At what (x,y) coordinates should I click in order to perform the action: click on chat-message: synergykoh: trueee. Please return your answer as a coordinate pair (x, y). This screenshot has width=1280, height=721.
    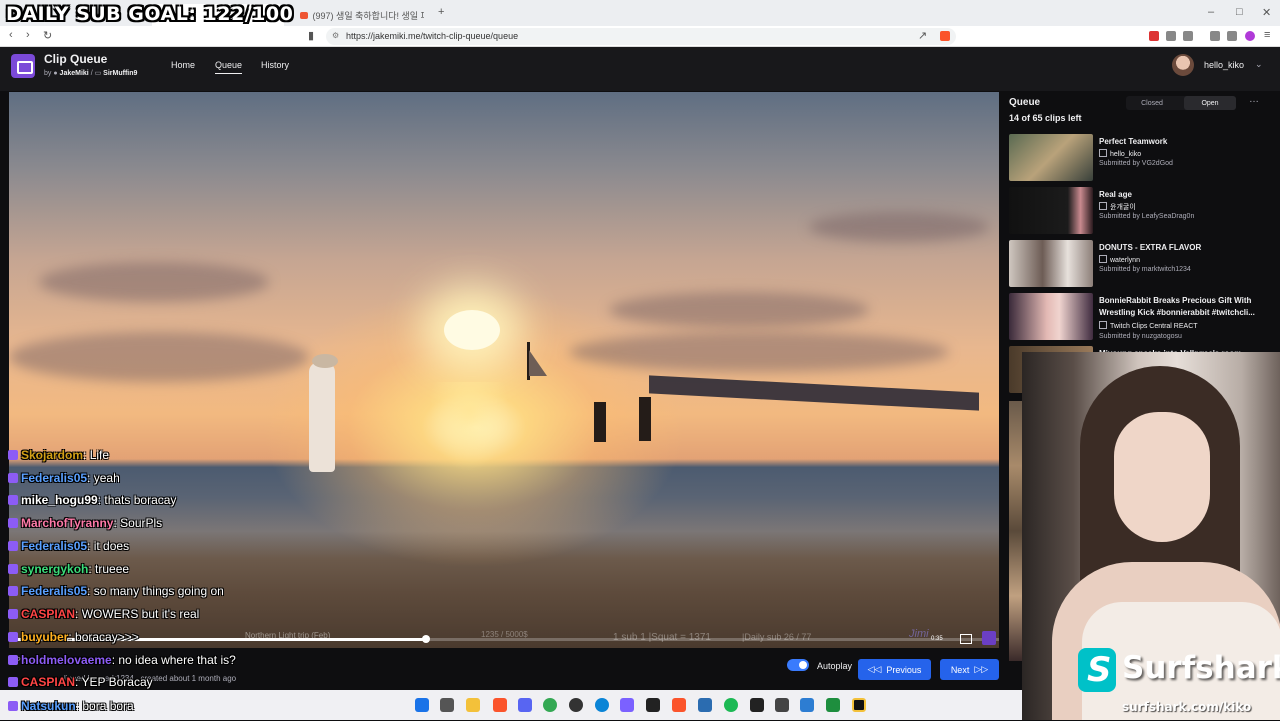
    Looking at the image, I should click on (68, 569).